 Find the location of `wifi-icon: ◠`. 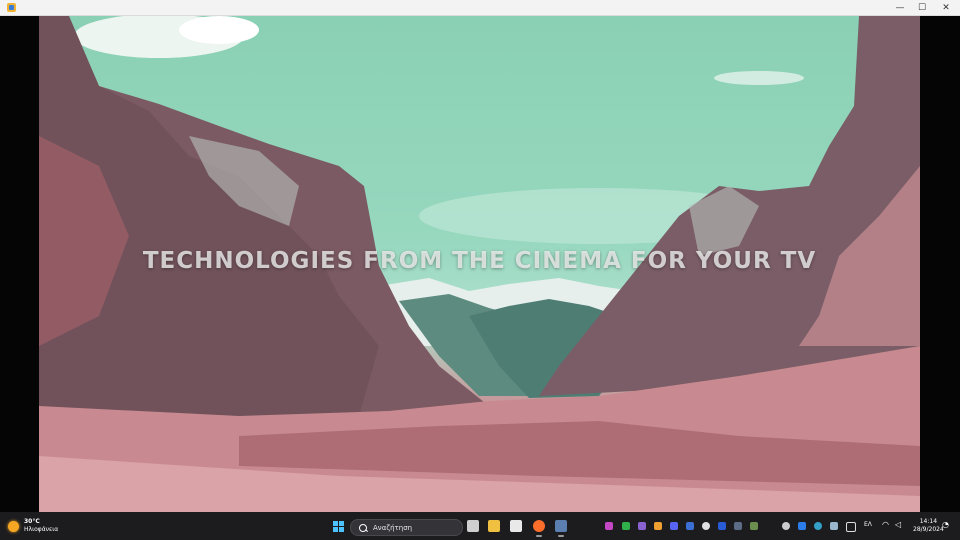

wifi-icon: ◠ is located at coordinates (885, 524).